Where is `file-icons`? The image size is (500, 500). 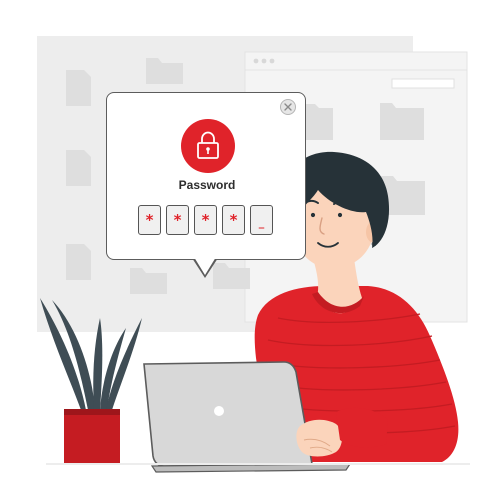 file-icons is located at coordinates (78, 175).